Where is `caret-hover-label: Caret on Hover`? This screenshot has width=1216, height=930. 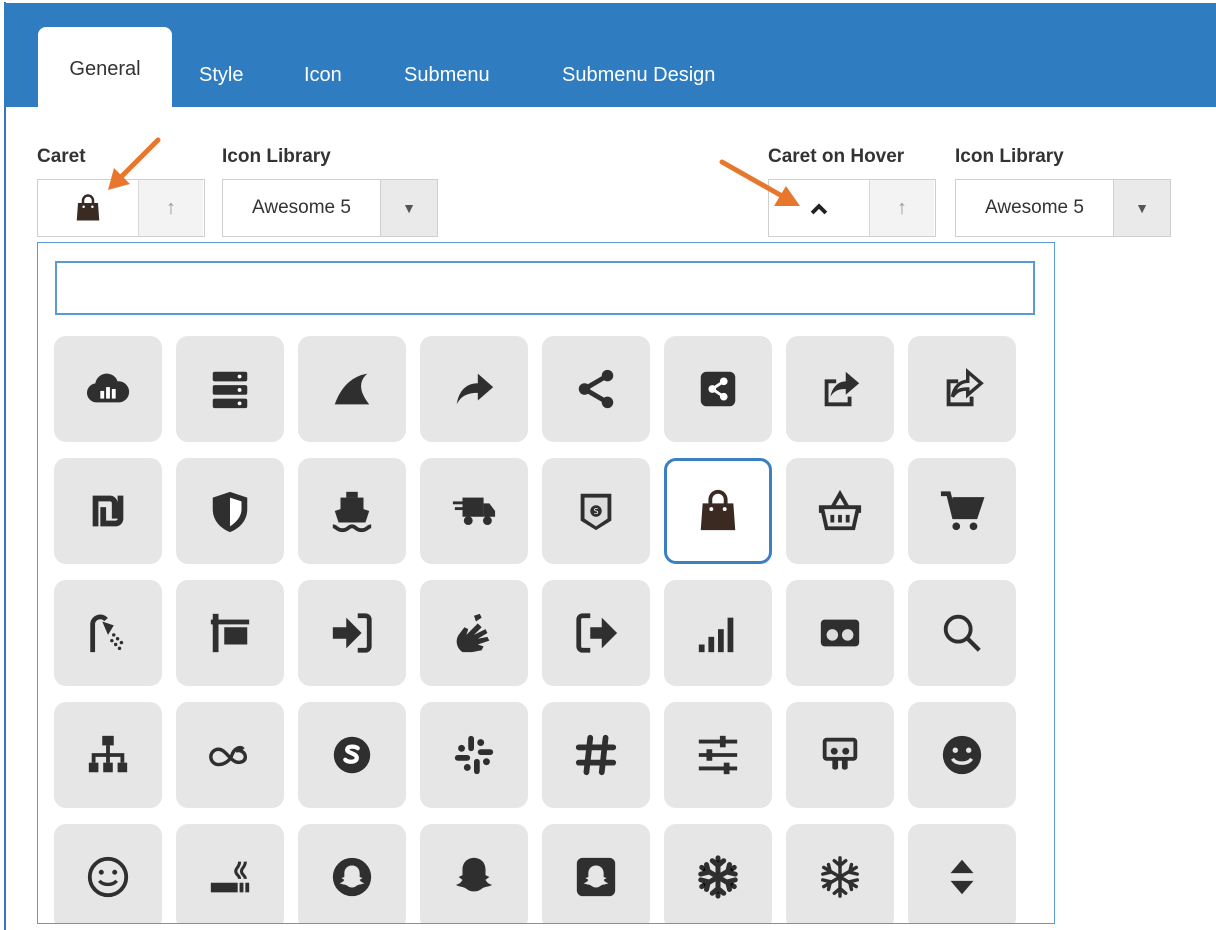 caret-hover-label: Caret on Hover is located at coordinates (836, 156).